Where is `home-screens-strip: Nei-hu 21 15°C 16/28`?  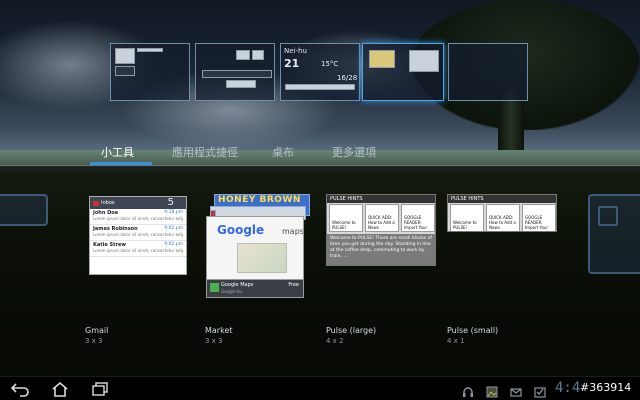
home-screens-strip: Nei-hu 21 15°C 16/28 is located at coordinates (320, 73).